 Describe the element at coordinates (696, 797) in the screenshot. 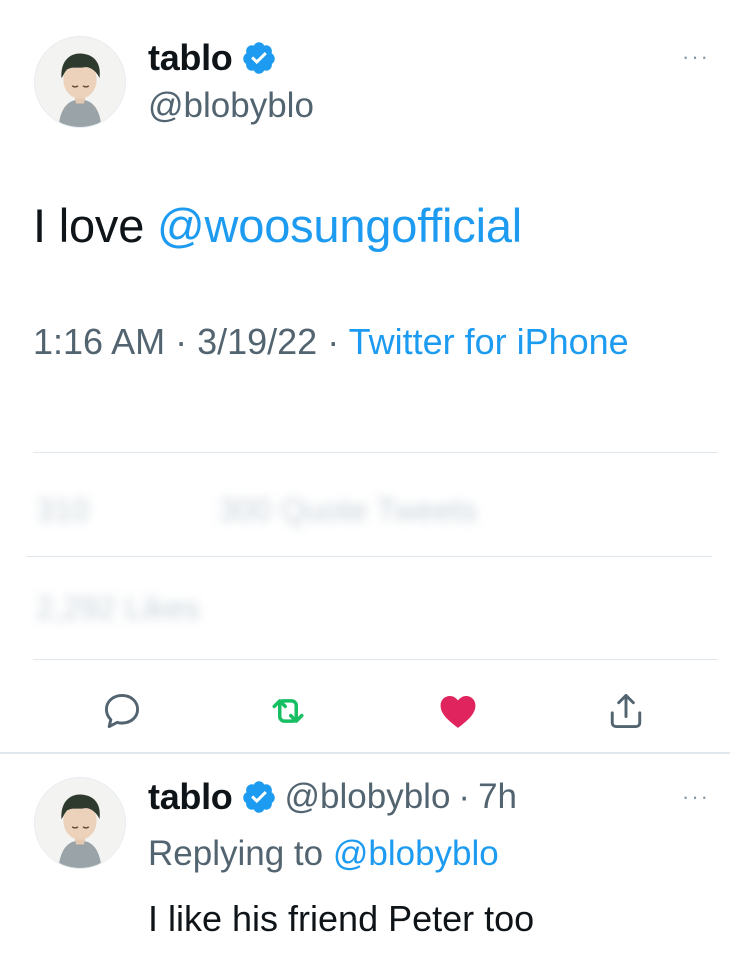

I see `reply-more-options-icon: ···` at that location.